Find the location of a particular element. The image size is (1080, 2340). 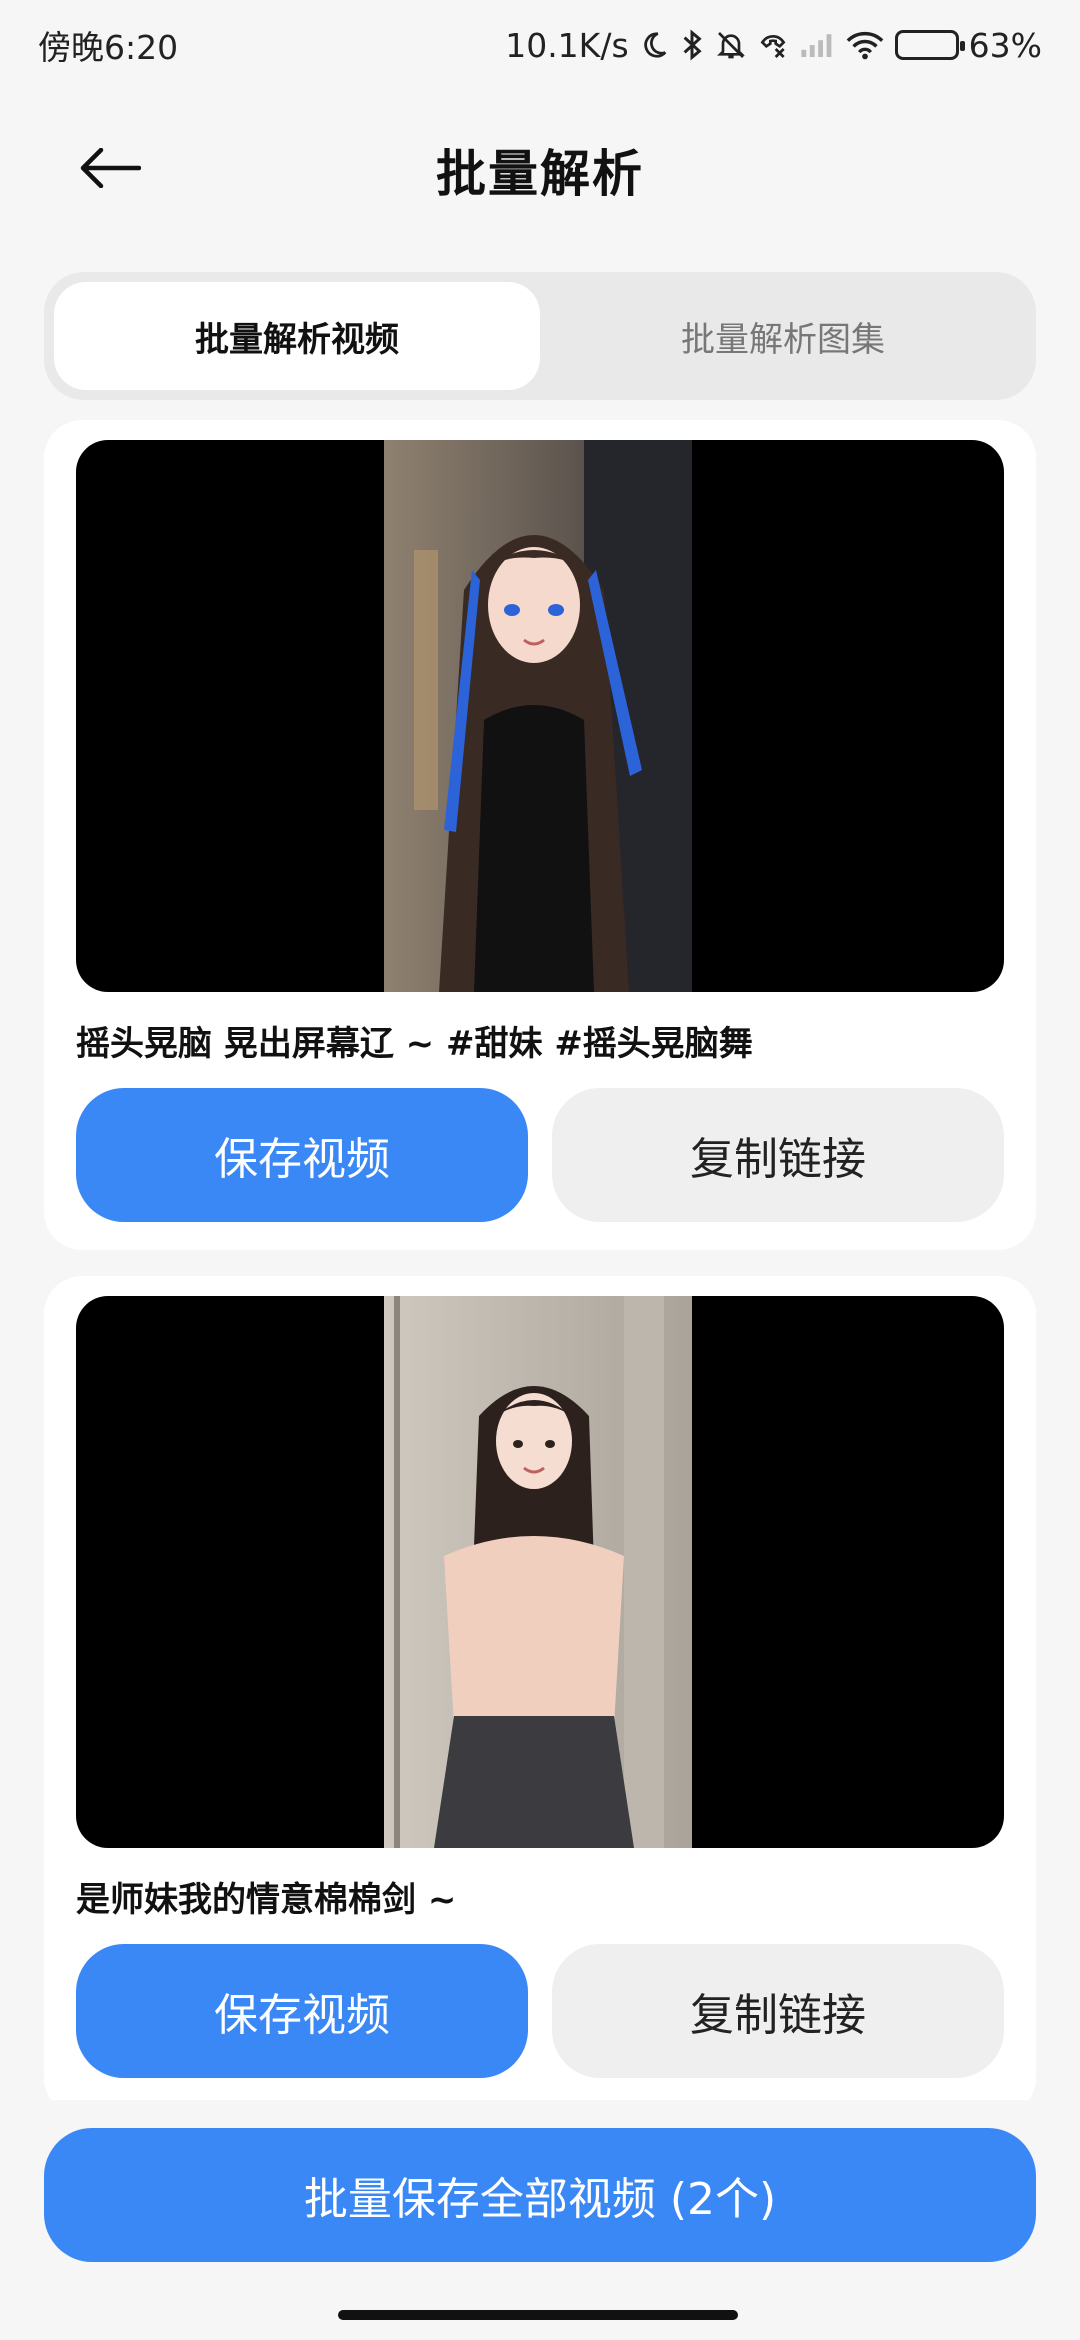

arrow-left-icon is located at coordinates (110, 169).